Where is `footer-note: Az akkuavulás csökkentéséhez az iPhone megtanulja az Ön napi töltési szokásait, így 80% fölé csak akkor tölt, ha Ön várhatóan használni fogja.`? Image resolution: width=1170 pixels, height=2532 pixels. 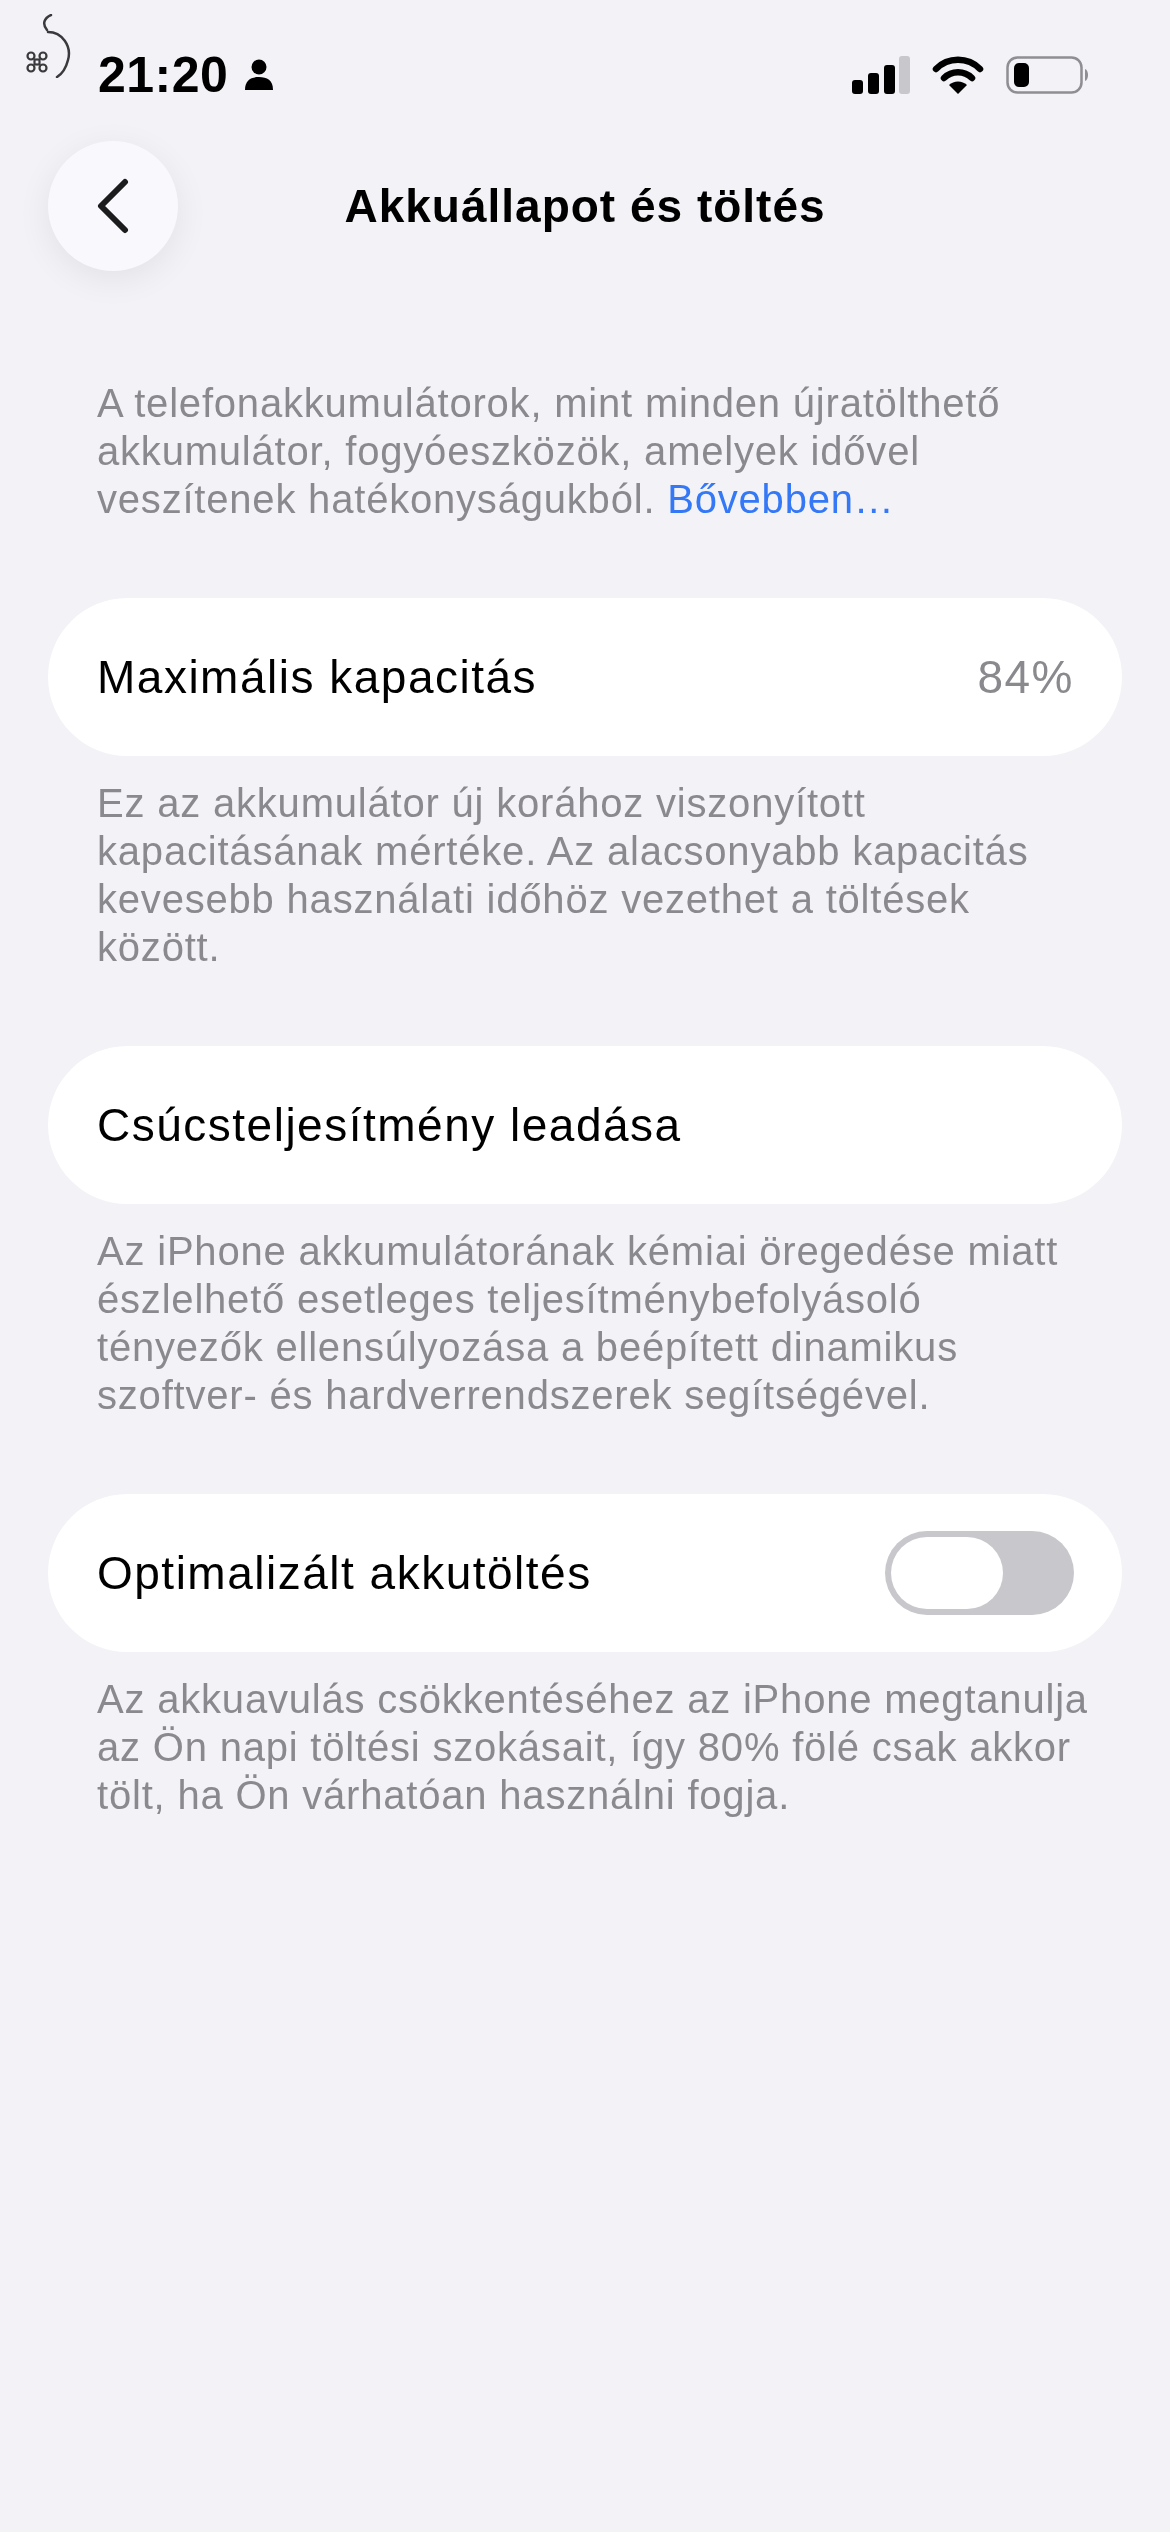
footer-note: Az akkuavulás csökkentéséhez az iPhone megtanulja az Ön napi töltési szokásait, így 80% fölé csak akkor tölt, ha Ön várhatóan használni fogja. is located at coordinates (592, 1747).